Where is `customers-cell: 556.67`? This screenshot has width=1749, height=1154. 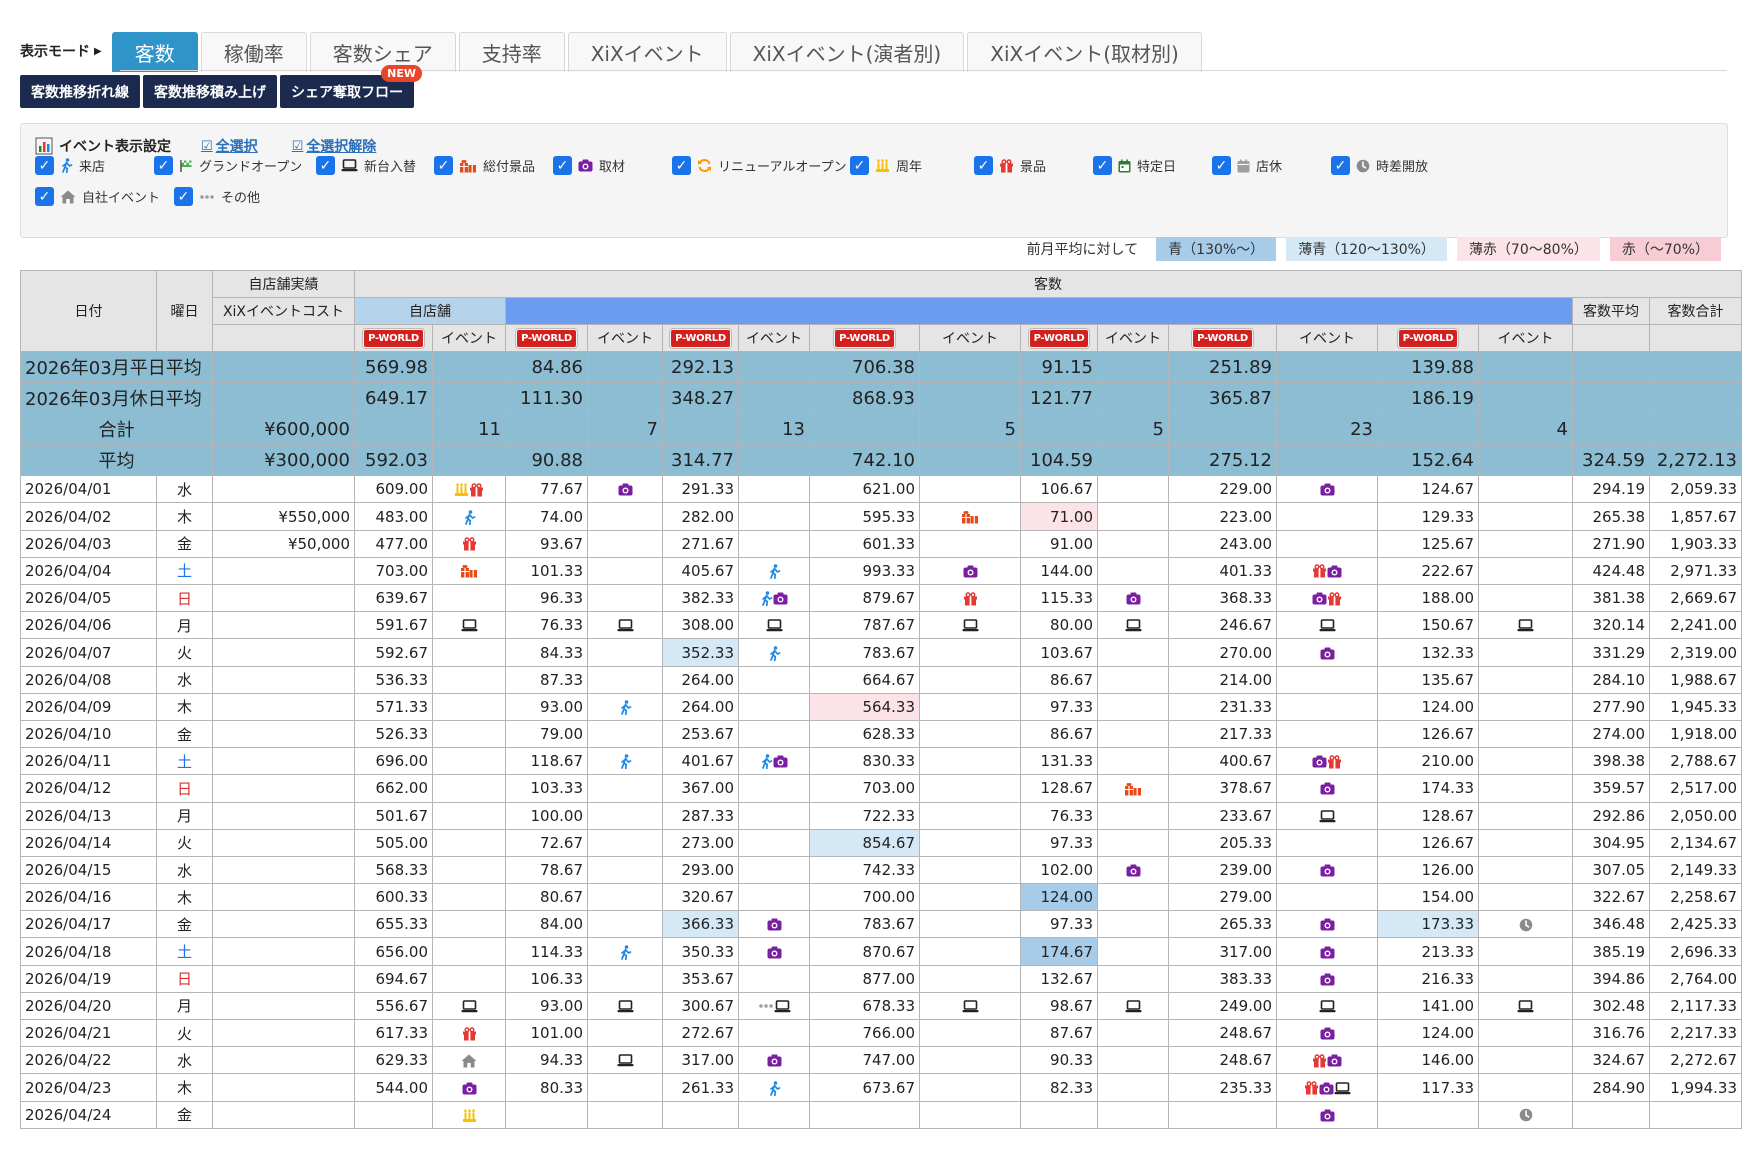
customers-cell: 556.67 is located at coordinates (393, 1006).